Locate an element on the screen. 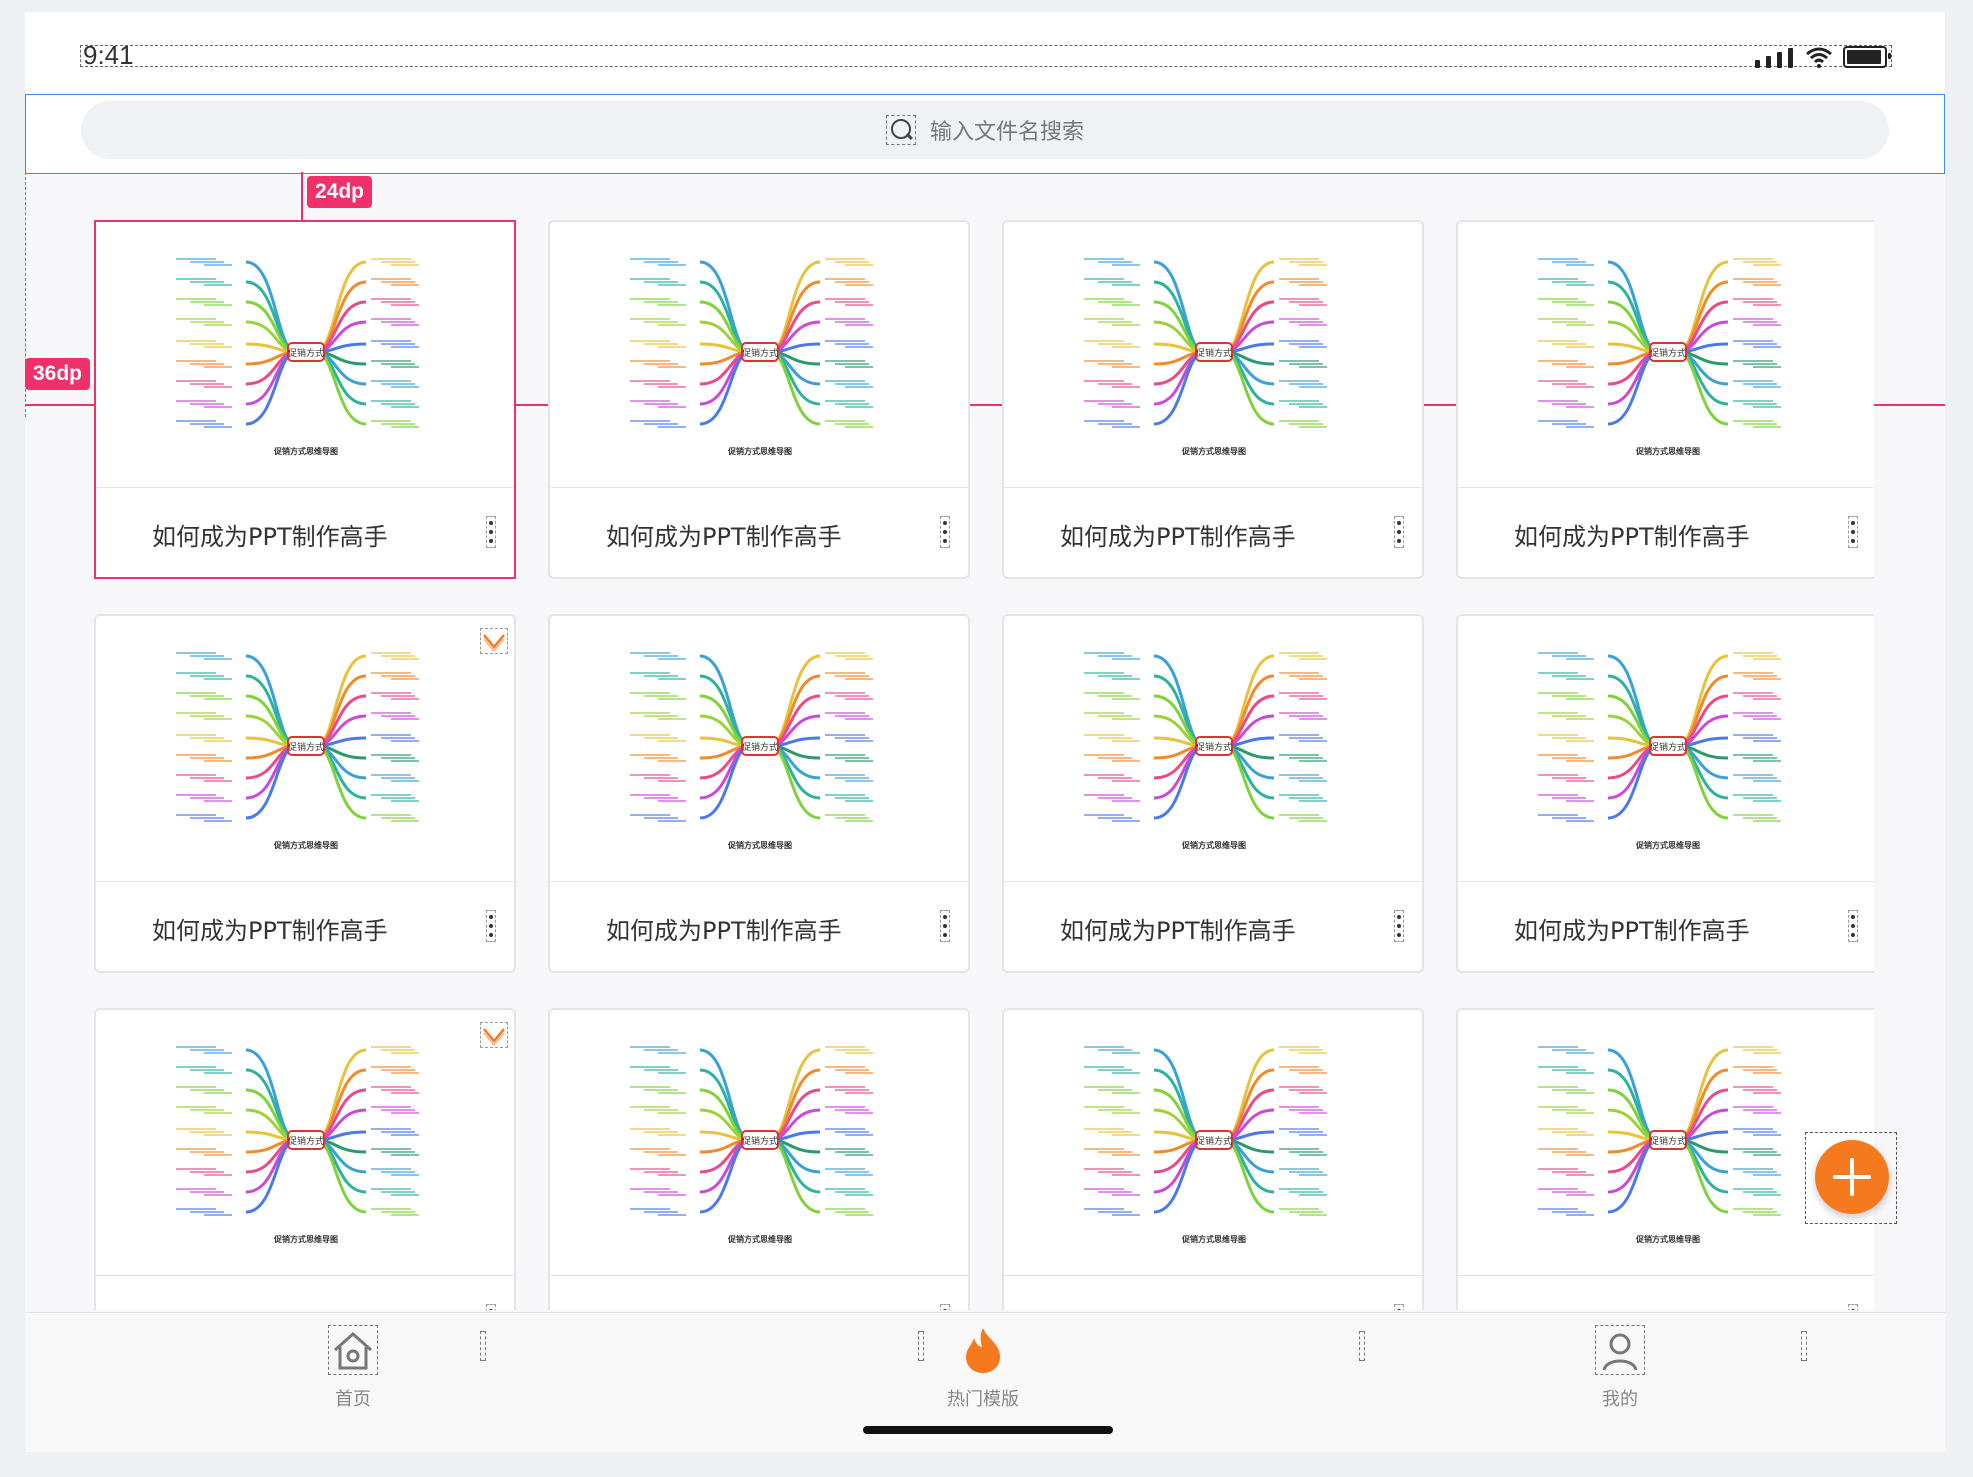  nav-home: 首页 is located at coordinates (353, 1368).